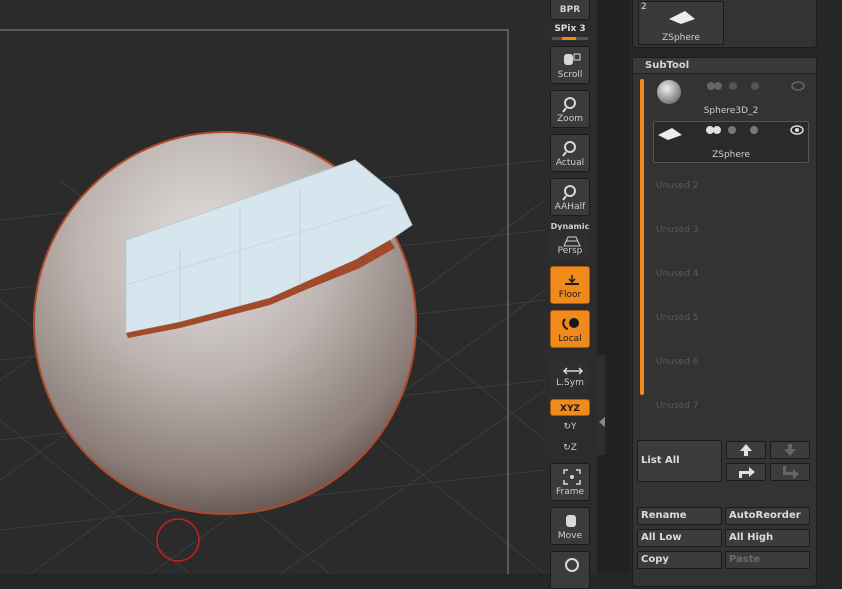 This screenshot has height=589, width=842. I want to click on list-all-button: List All, so click(679, 461).